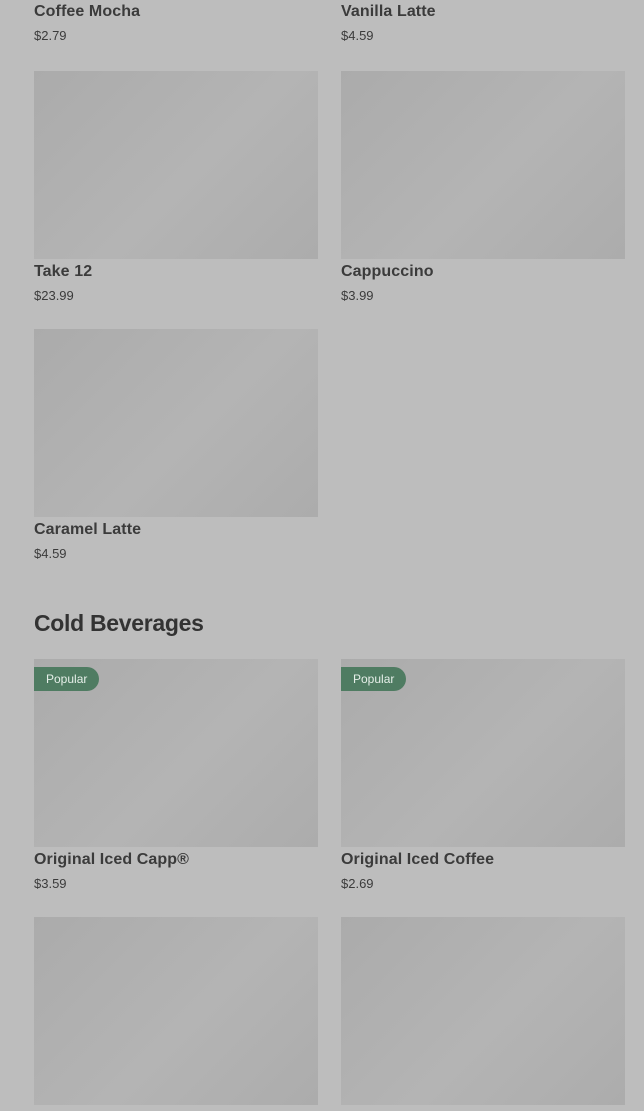 The width and height of the screenshot is (644, 1111). Describe the element at coordinates (483, 25) in the screenshot. I see `menu-item-card: Vanilla Latte $4.59` at that location.